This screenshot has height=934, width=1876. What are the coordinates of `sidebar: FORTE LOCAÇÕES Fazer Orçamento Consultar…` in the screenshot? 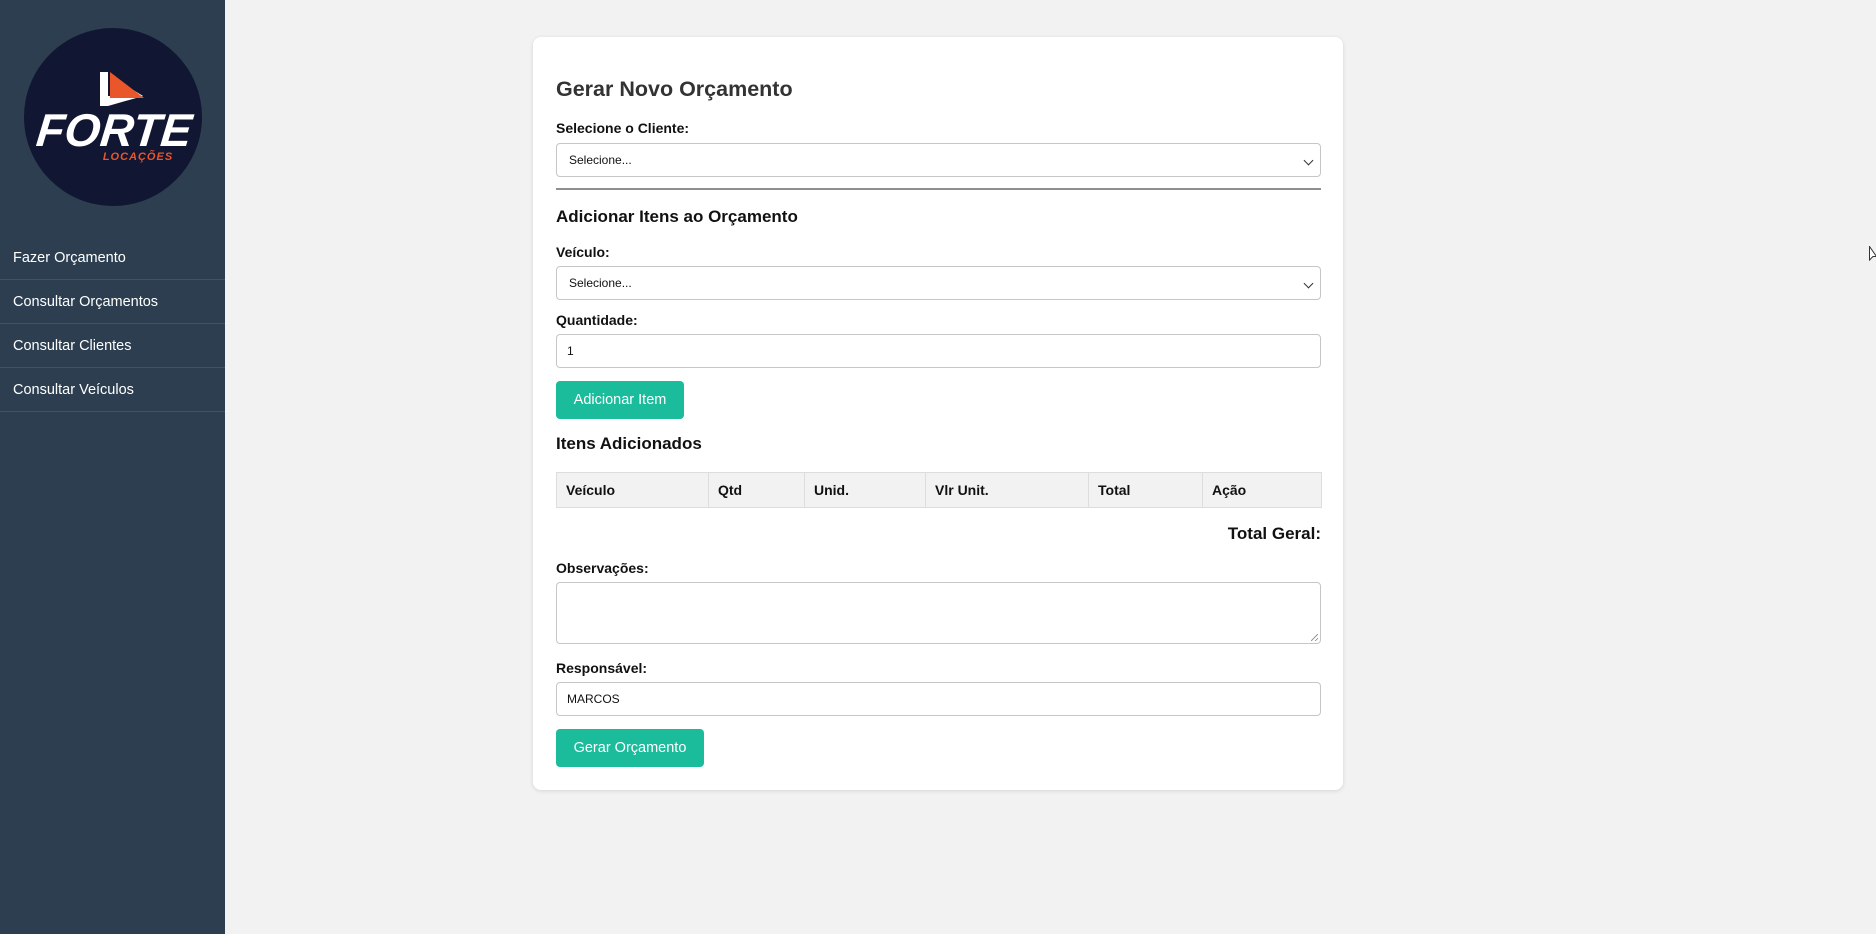 It's located at (112, 467).